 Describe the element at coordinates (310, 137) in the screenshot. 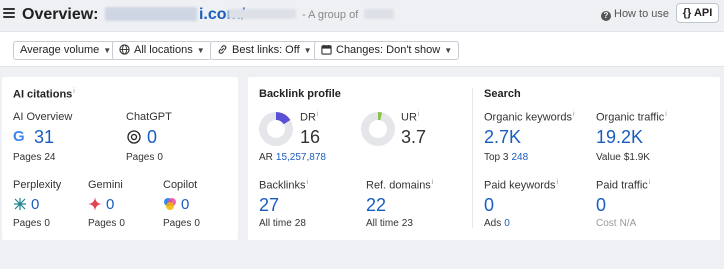

I see `dr-value: 16` at that location.